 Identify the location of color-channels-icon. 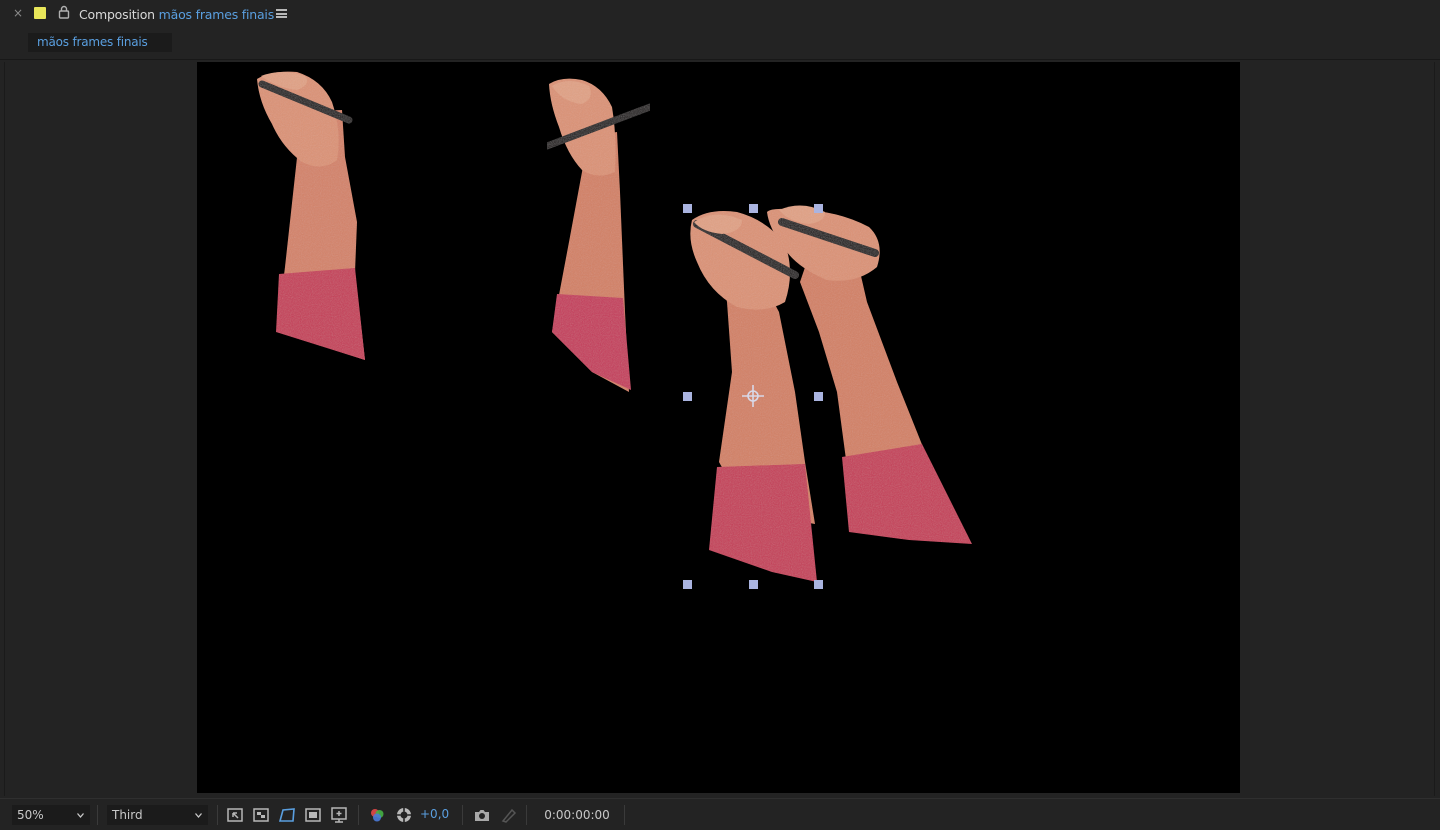
(377, 815).